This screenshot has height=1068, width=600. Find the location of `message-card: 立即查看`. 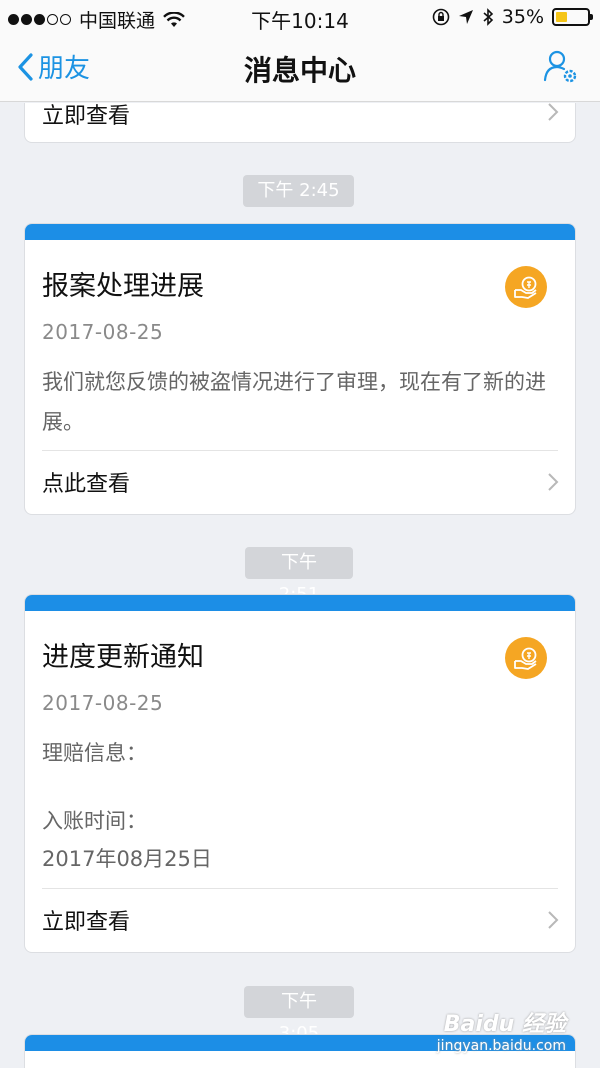

message-card: 立即查看 is located at coordinates (300, 123).